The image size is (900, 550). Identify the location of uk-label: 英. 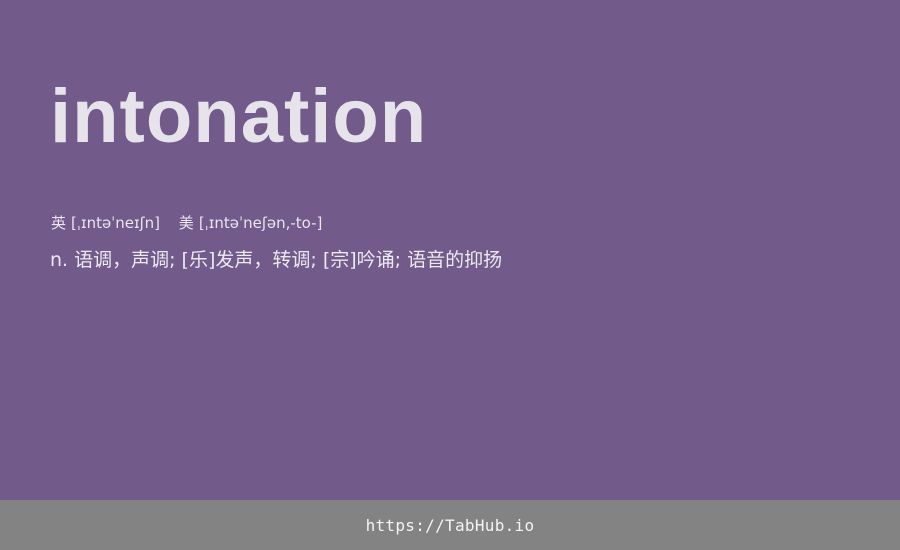
(59, 223).